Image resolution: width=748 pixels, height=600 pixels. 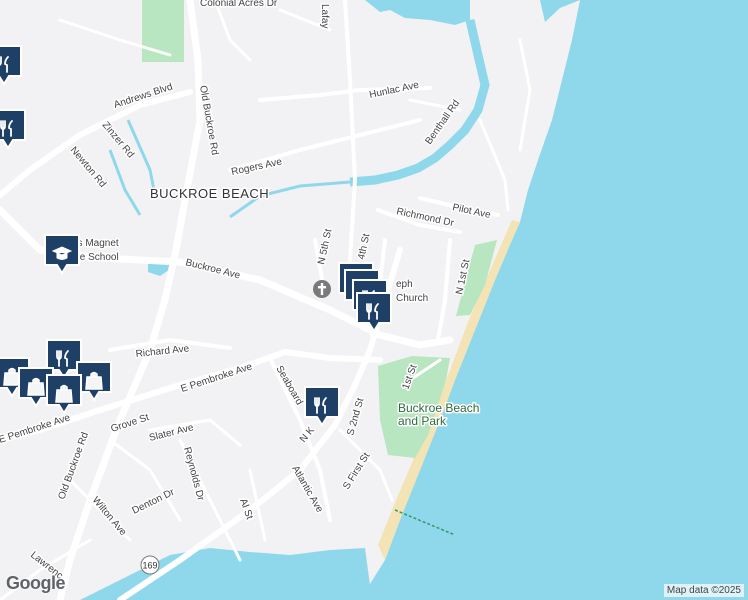 What do you see at coordinates (209, 193) in the screenshot?
I see `area-label-buckroe-beach: BUCKROE BEACH` at bounding box center [209, 193].